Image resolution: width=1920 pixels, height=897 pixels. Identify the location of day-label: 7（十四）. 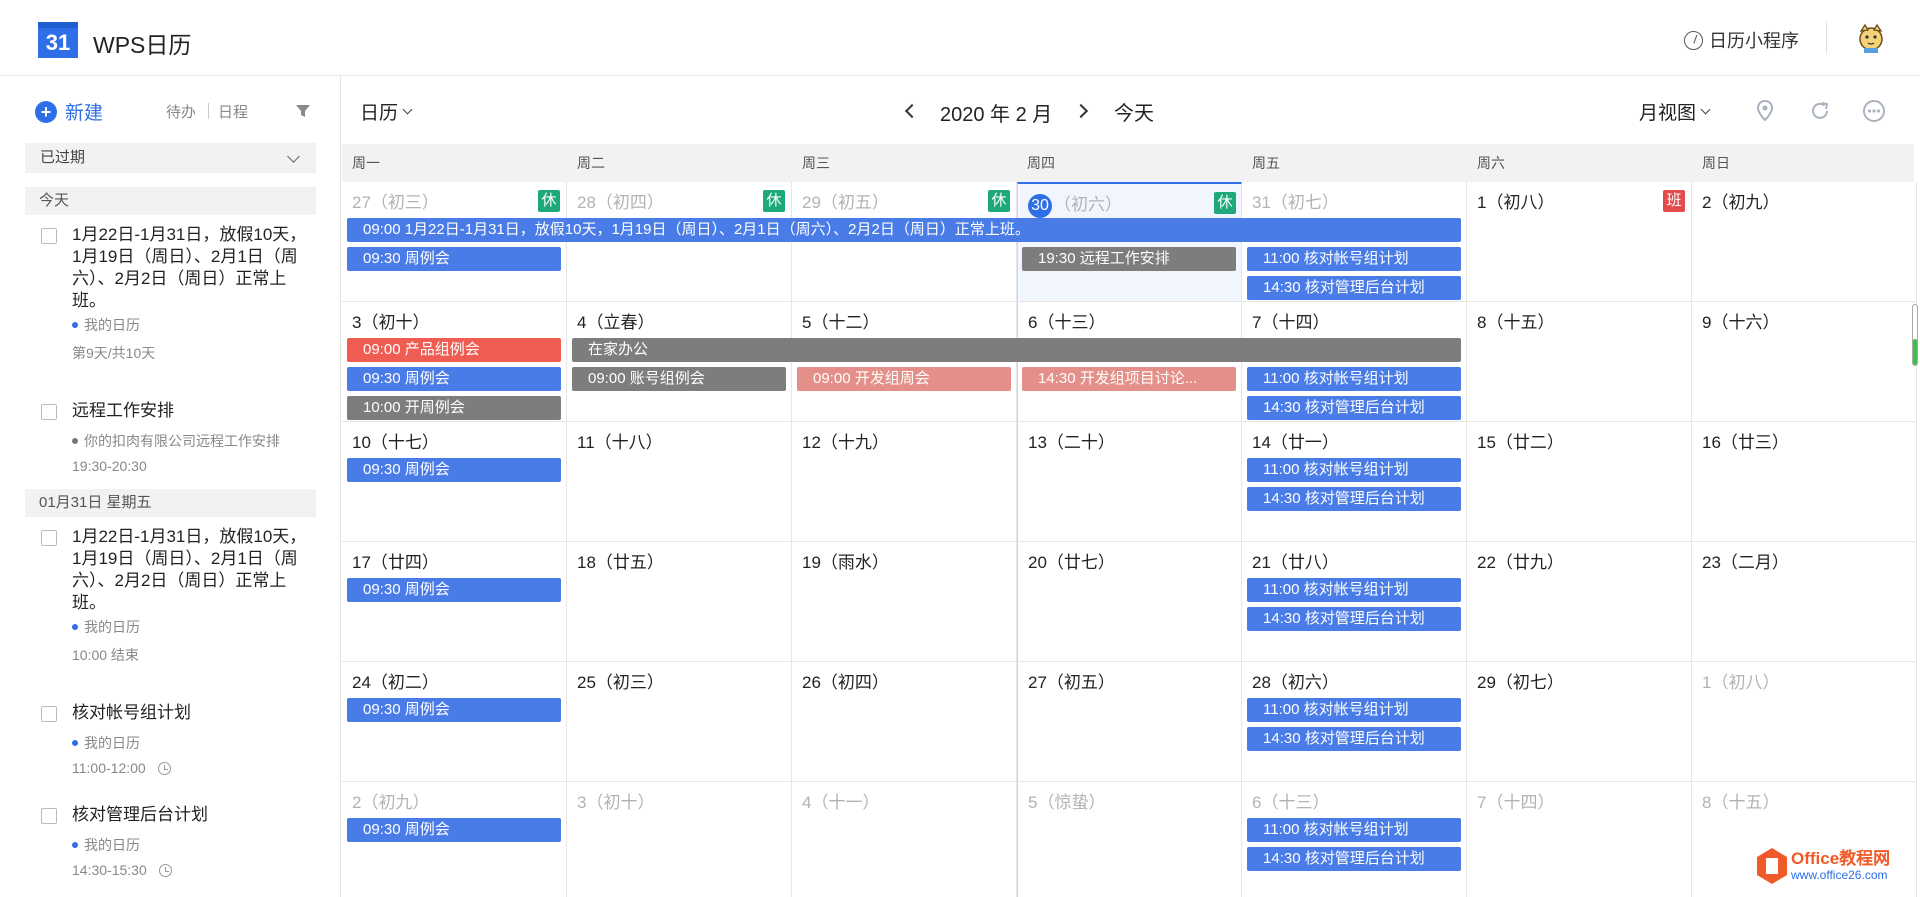
(1291, 322).